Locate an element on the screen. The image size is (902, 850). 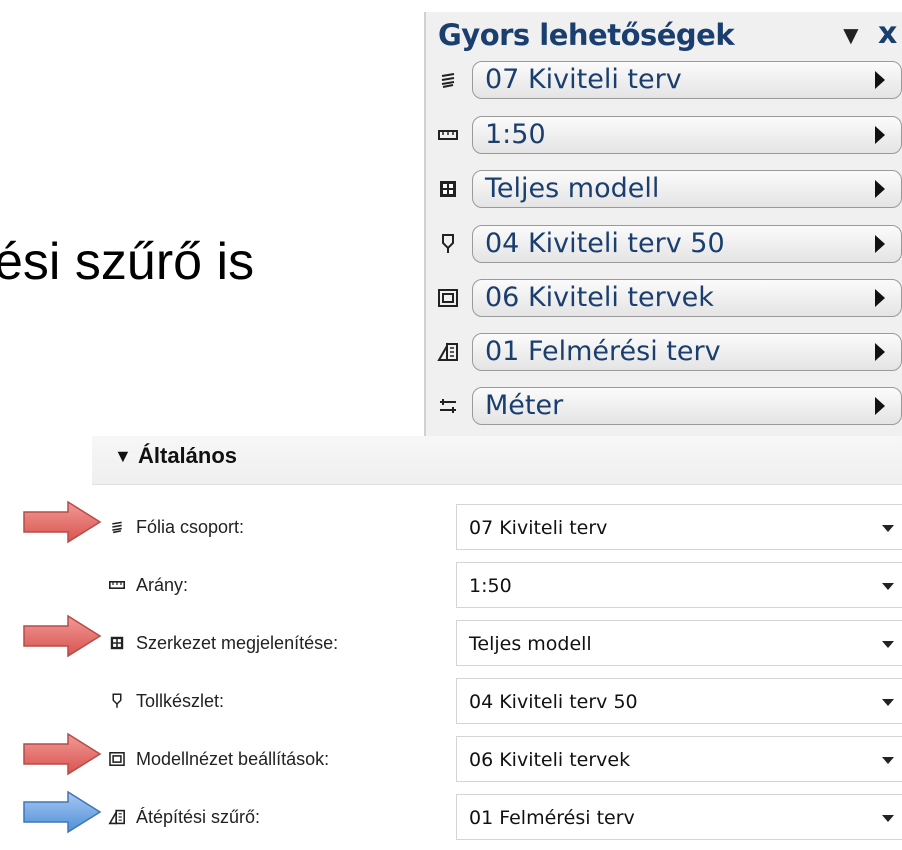
setting-label: Modellnézet beállítások: is located at coordinates (233, 759).